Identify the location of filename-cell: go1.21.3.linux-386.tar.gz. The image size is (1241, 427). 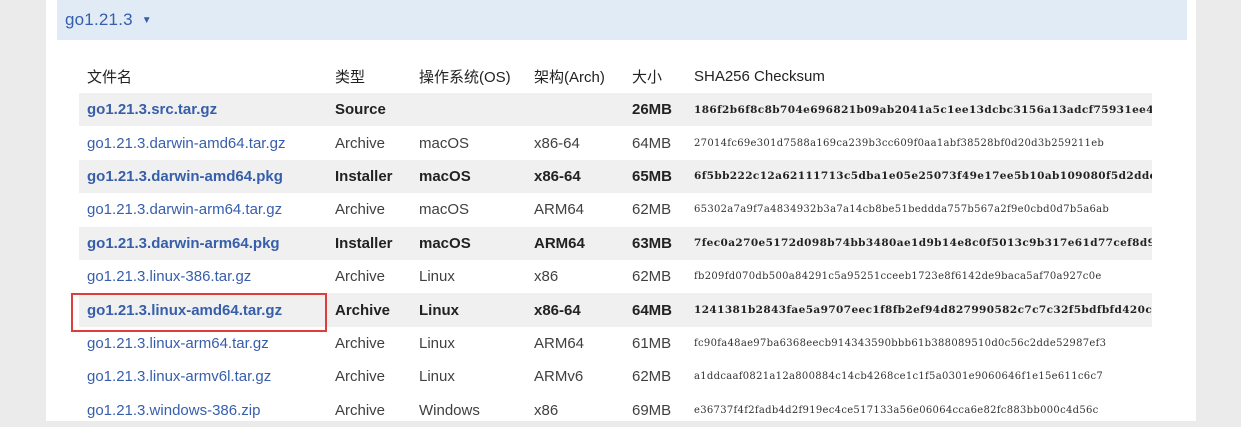
(203, 276).